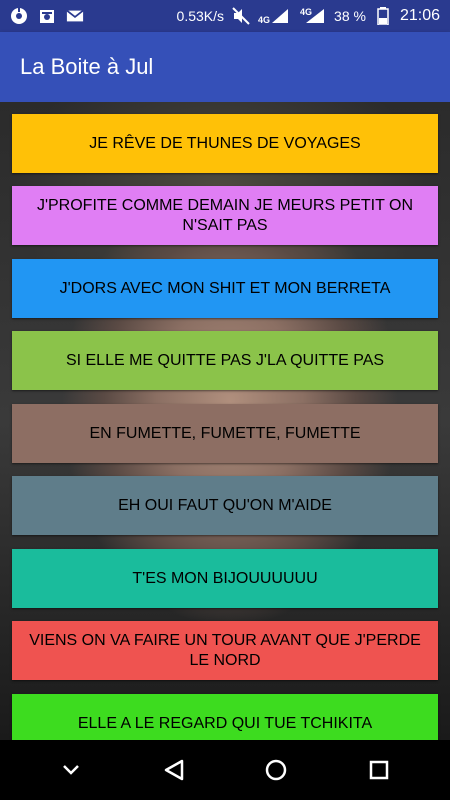 The image size is (450, 800). What do you see at coordinates (419, 15) in the screenshot?
I see `clock: 21:06` at bounding box center [419, 15].